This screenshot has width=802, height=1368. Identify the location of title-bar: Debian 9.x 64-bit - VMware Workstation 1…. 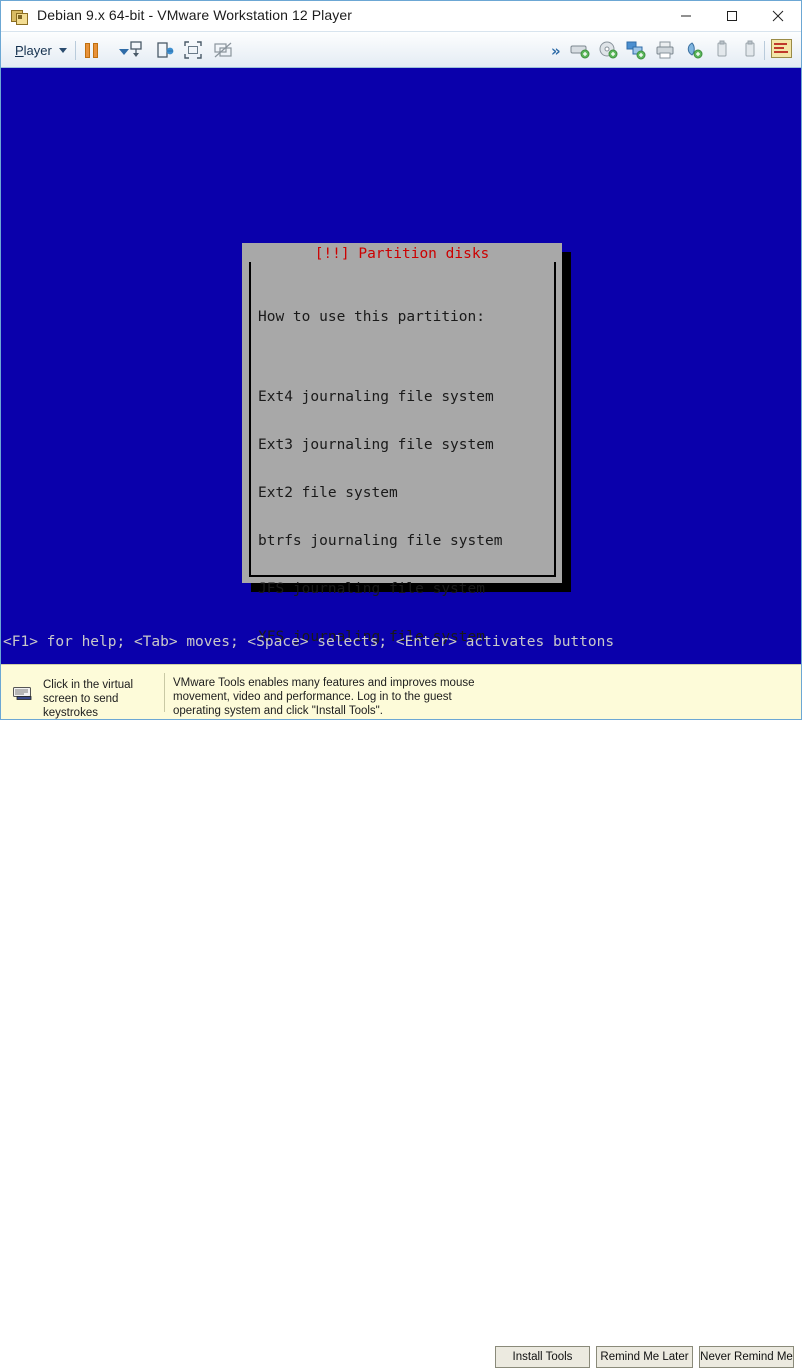
(401, 16).